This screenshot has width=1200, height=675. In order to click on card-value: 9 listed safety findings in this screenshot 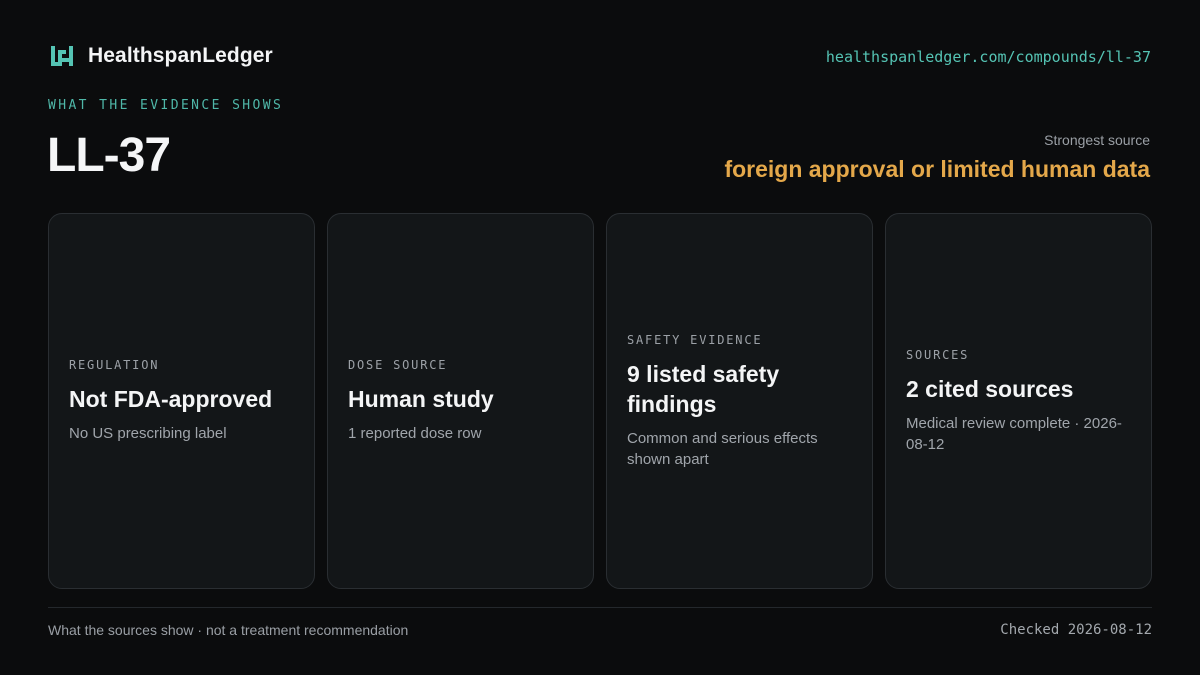, I will do `click(703, 388)`.